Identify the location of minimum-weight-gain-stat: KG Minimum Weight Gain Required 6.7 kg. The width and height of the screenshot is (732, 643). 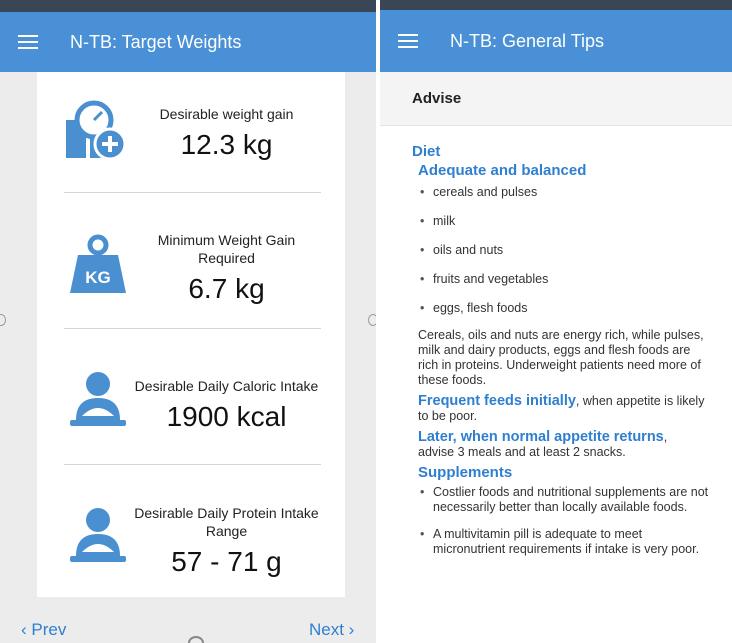
(192, 268).